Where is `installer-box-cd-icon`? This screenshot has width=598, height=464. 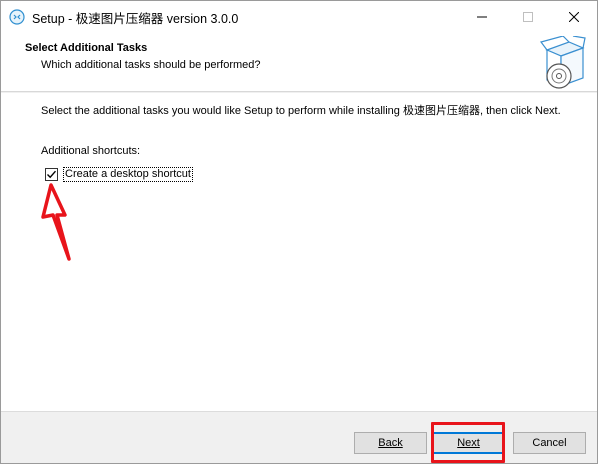
installer-box-cd-icon is located at coordinates (562, 62).